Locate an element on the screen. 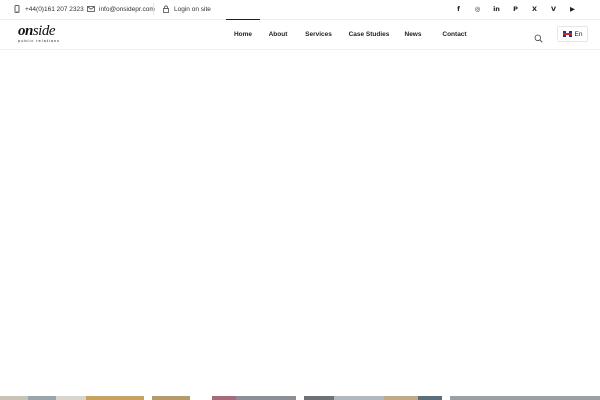 Image resolution: width=600 pixels, height=400 pixels. search-icon is located at coordinates (538, 36).